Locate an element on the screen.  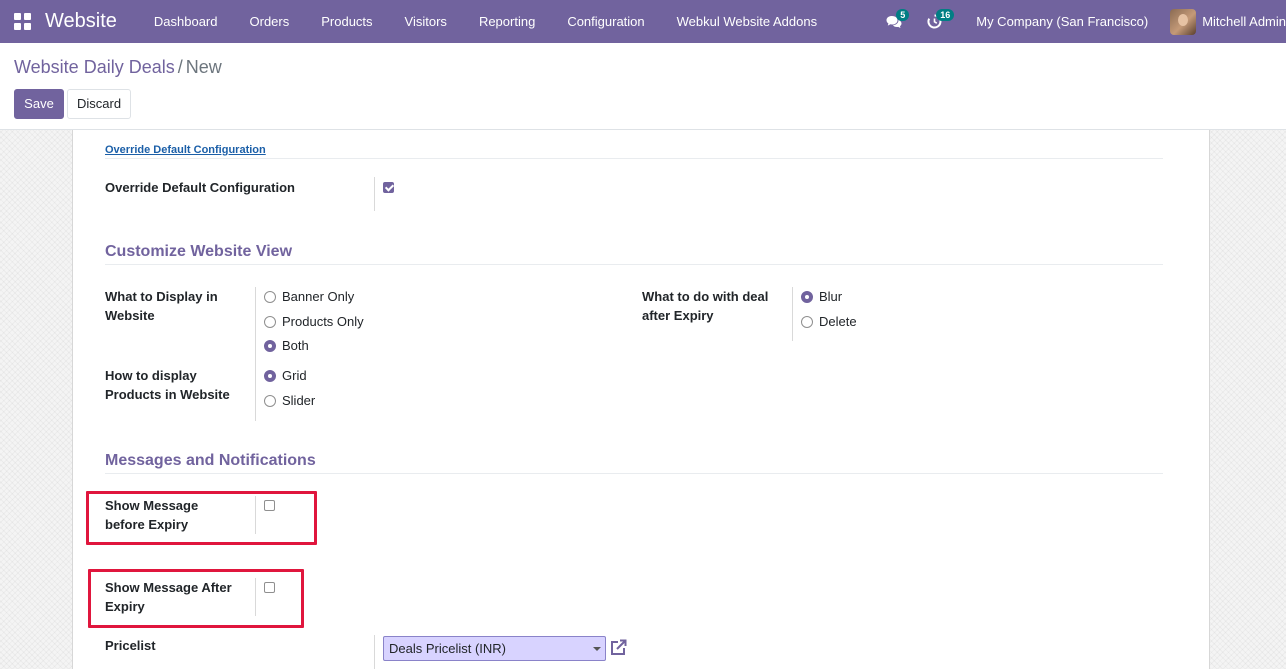
breadcrumb-current: New is located at coordinates (203, 67).